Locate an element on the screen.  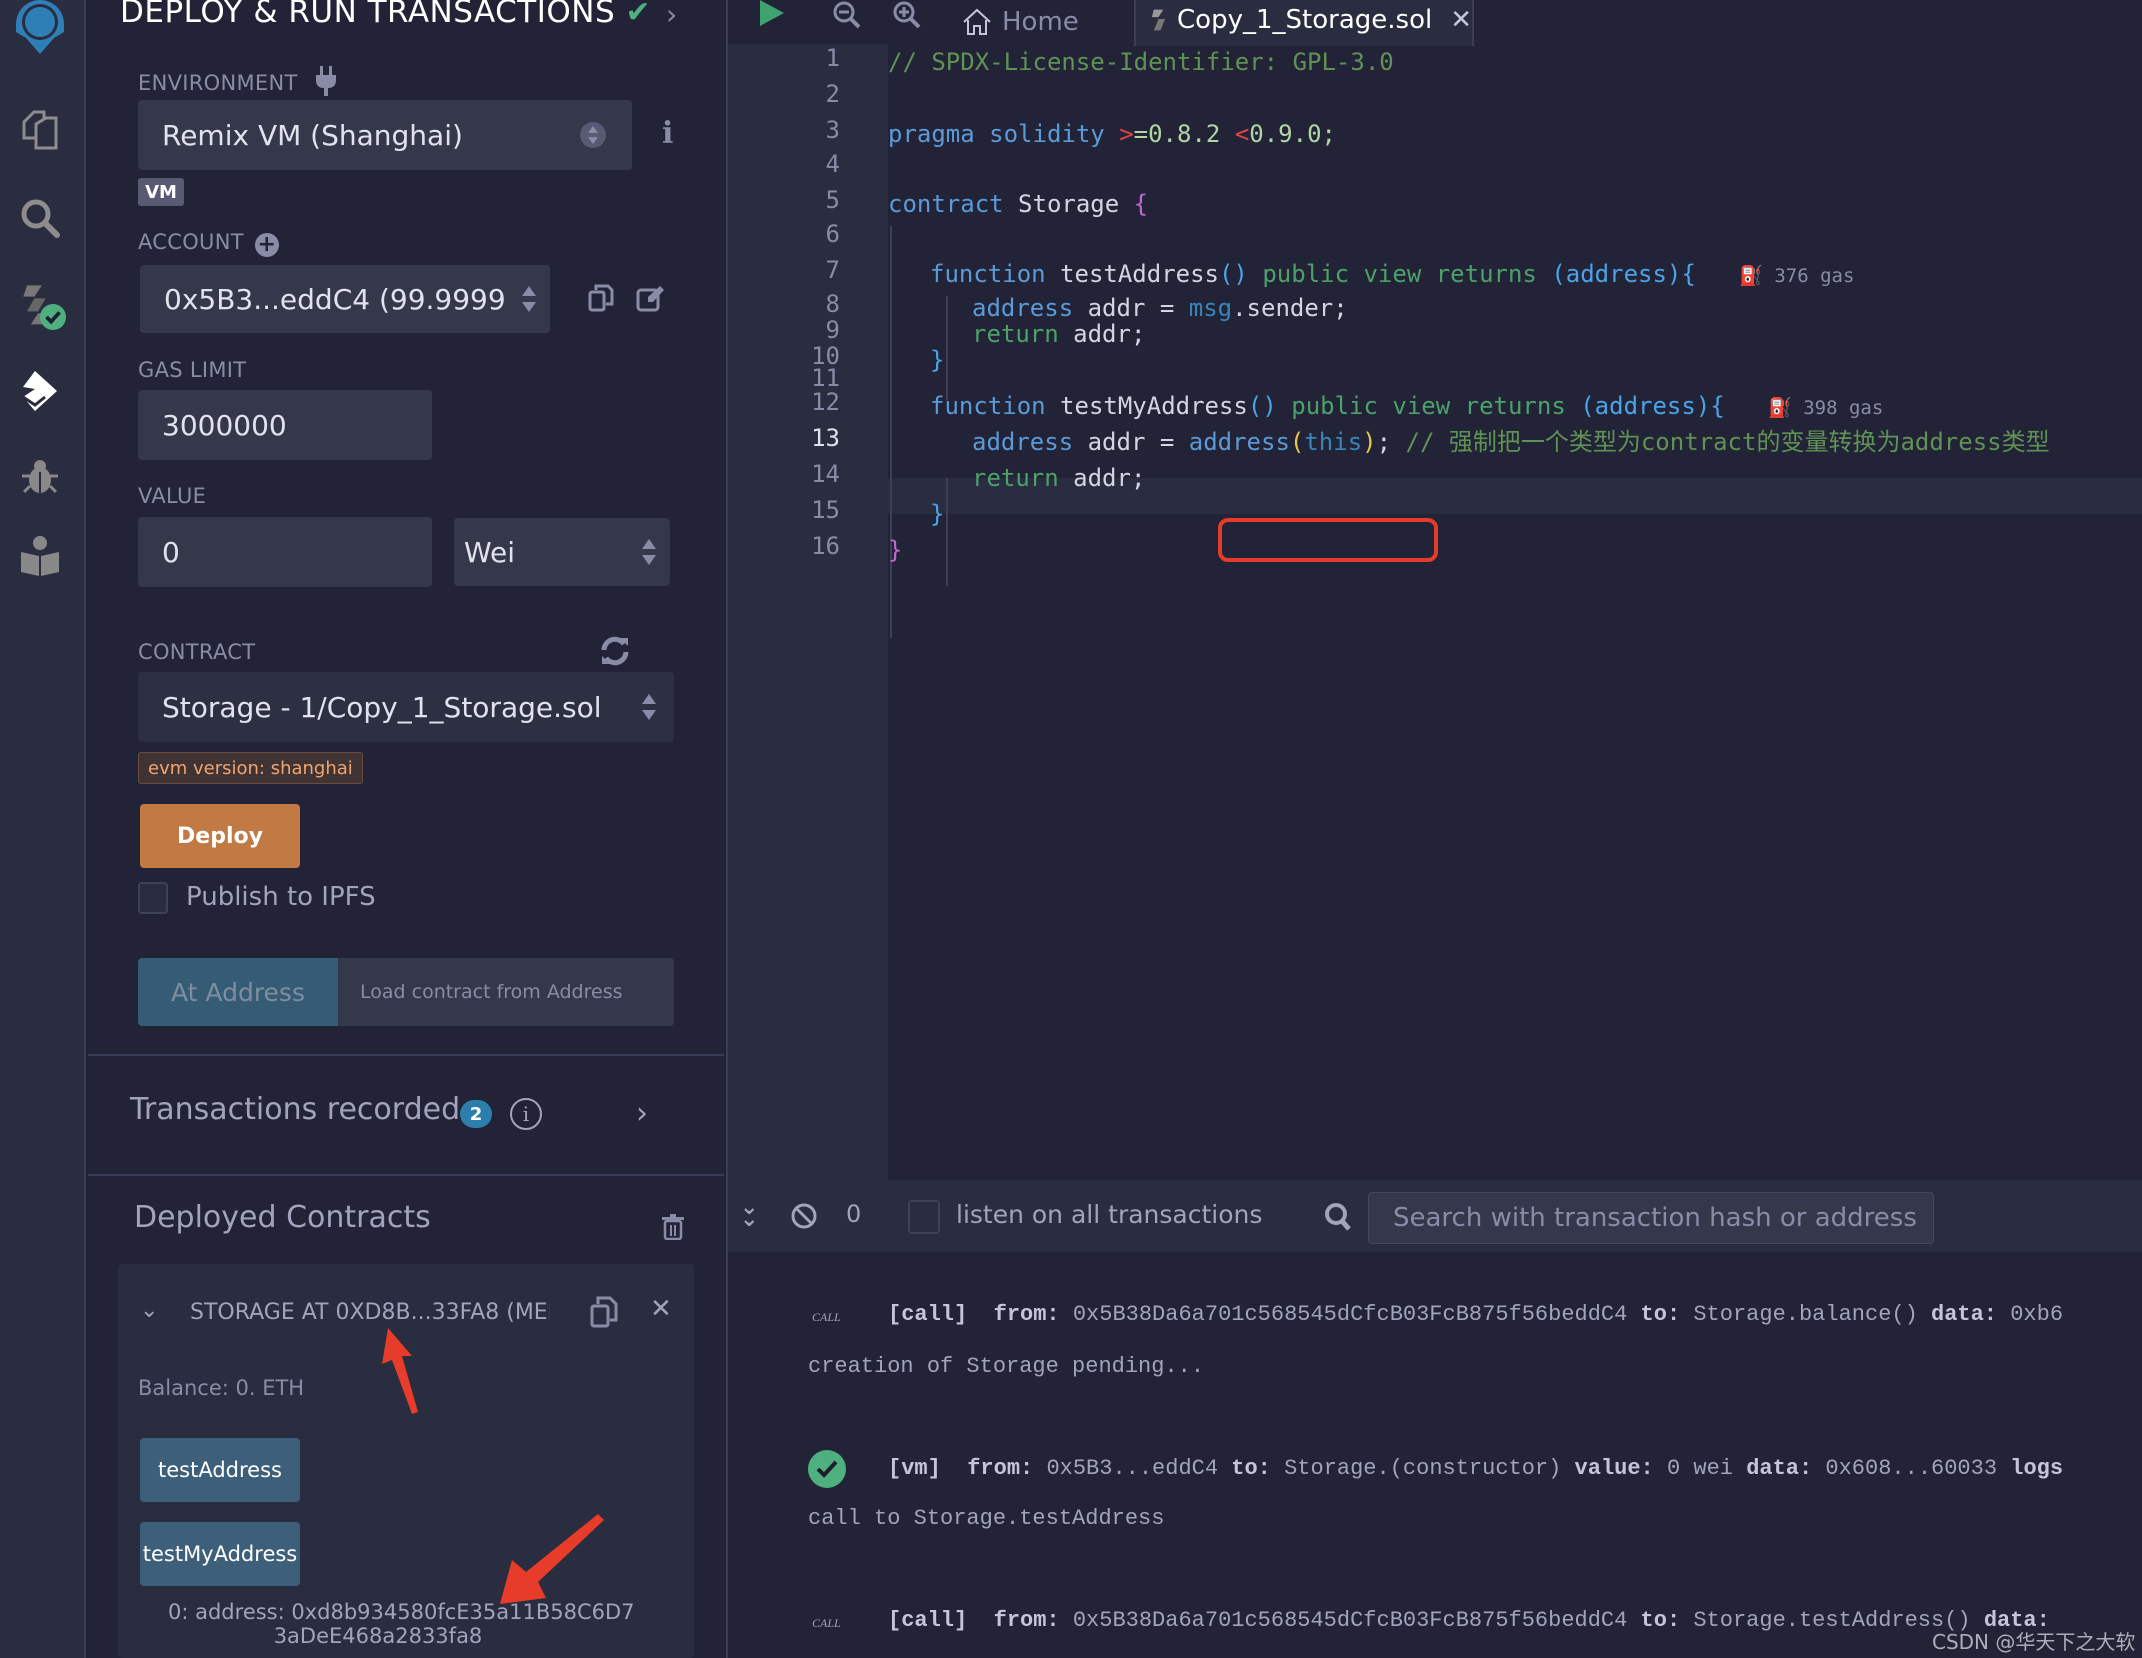
gas-limit-label: GAS LIMIT is located at coordinates (192, 370).